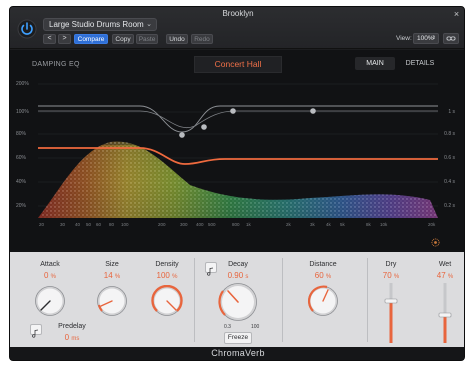 This screenshot has width=474, height=370. I want to click on freq-label: 8k, so click(368, 224).